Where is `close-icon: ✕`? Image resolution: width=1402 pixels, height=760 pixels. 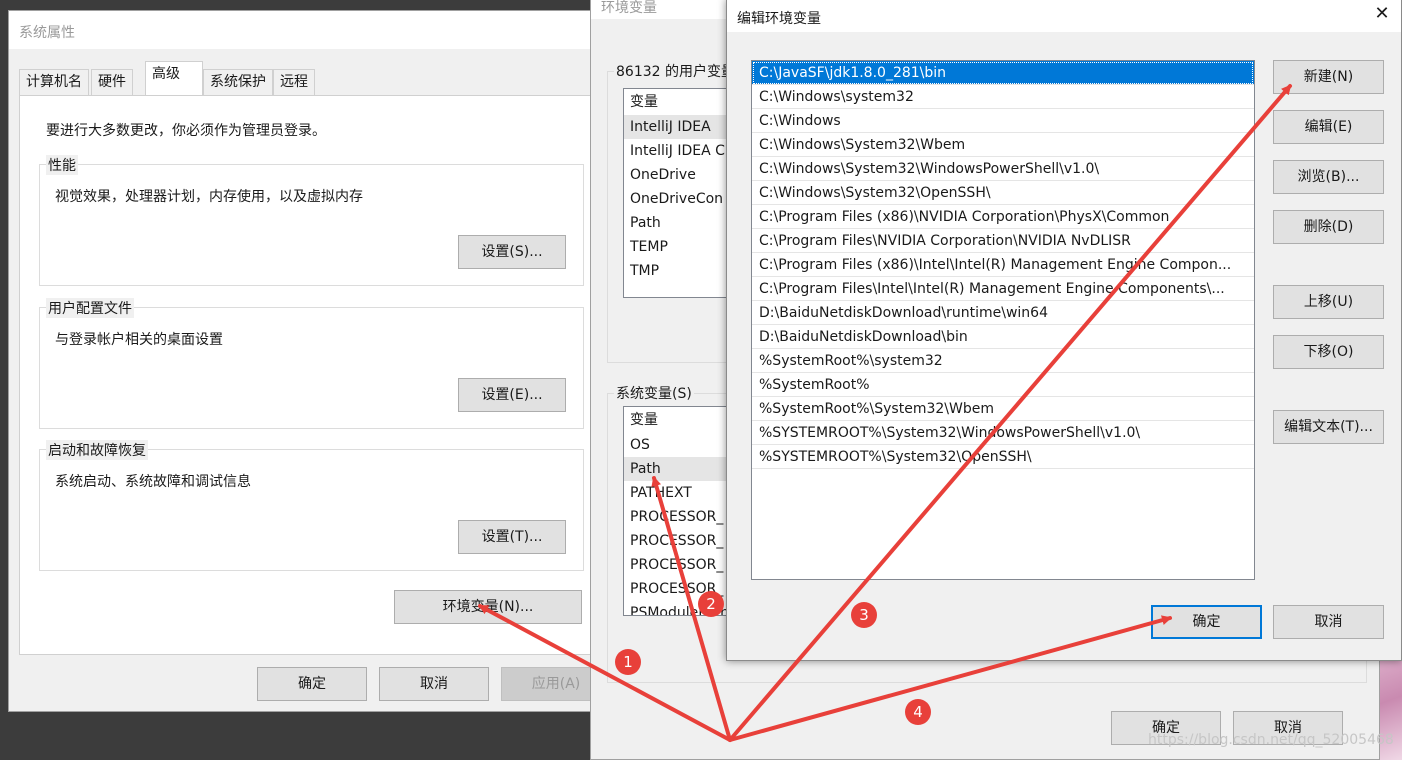 close-icon: ✕ is located at coordinates (1382, 14).